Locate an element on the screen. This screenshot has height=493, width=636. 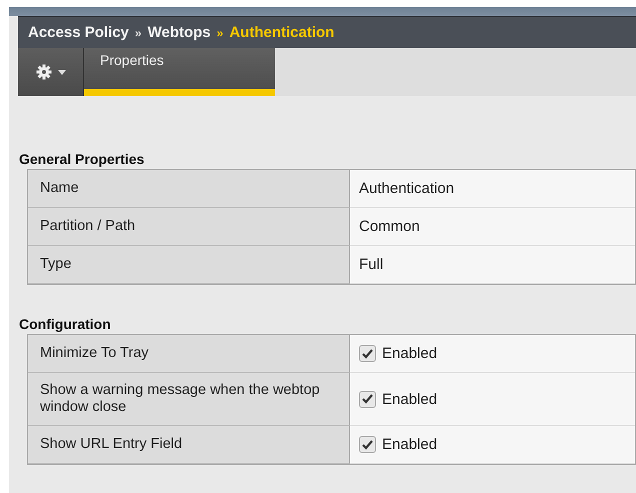
section-heading: General Properties is located at coordinates (82, 159).